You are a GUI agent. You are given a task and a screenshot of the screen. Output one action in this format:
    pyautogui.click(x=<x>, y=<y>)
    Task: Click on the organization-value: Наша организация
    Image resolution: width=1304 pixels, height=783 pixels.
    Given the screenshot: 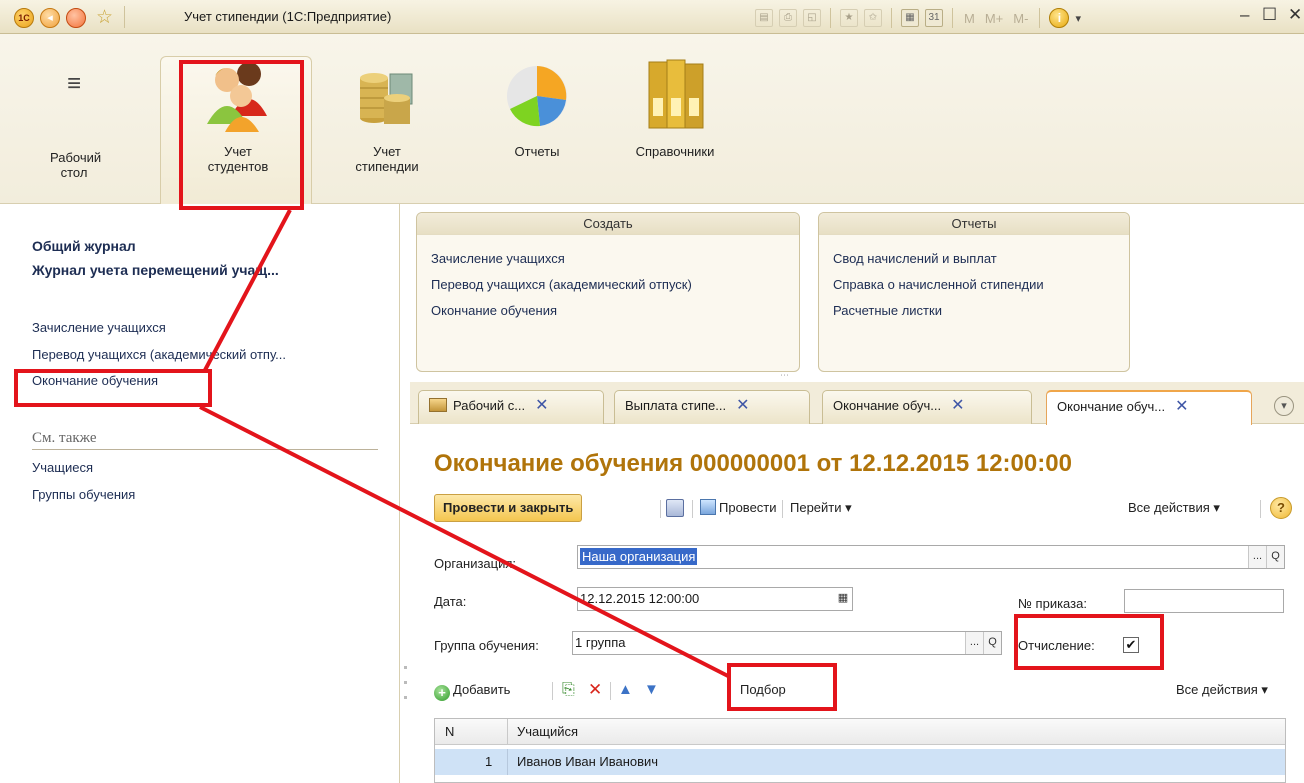 What is the action you would take?
    pyautogui.click(x=639, y=556)
    